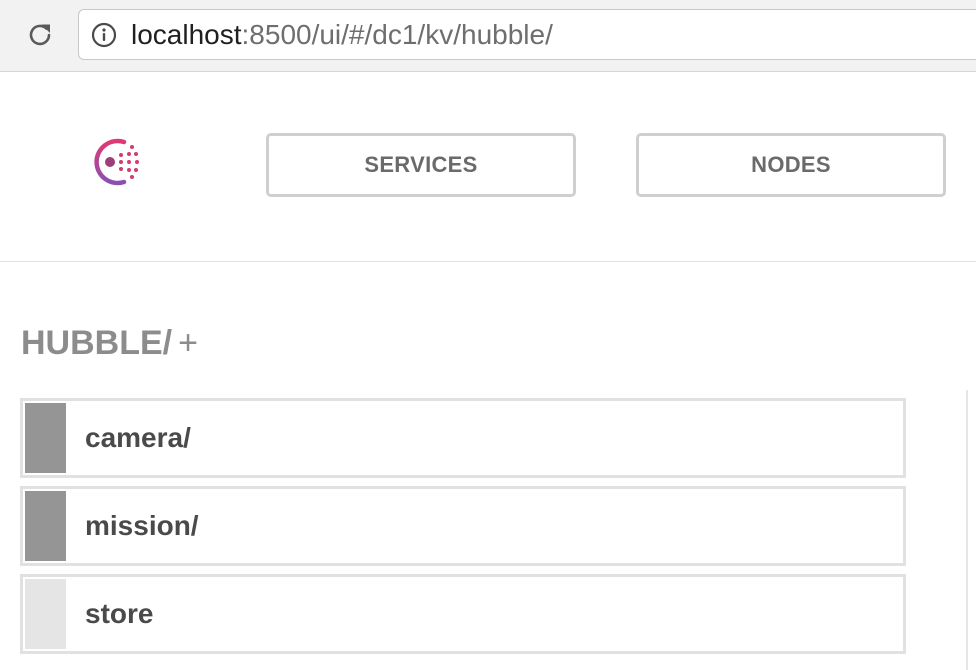 This screenshot has height=670, width=976. Describe the element at coordinates (967, 530) in the screenshot. I see `scroll-divider` at that location.